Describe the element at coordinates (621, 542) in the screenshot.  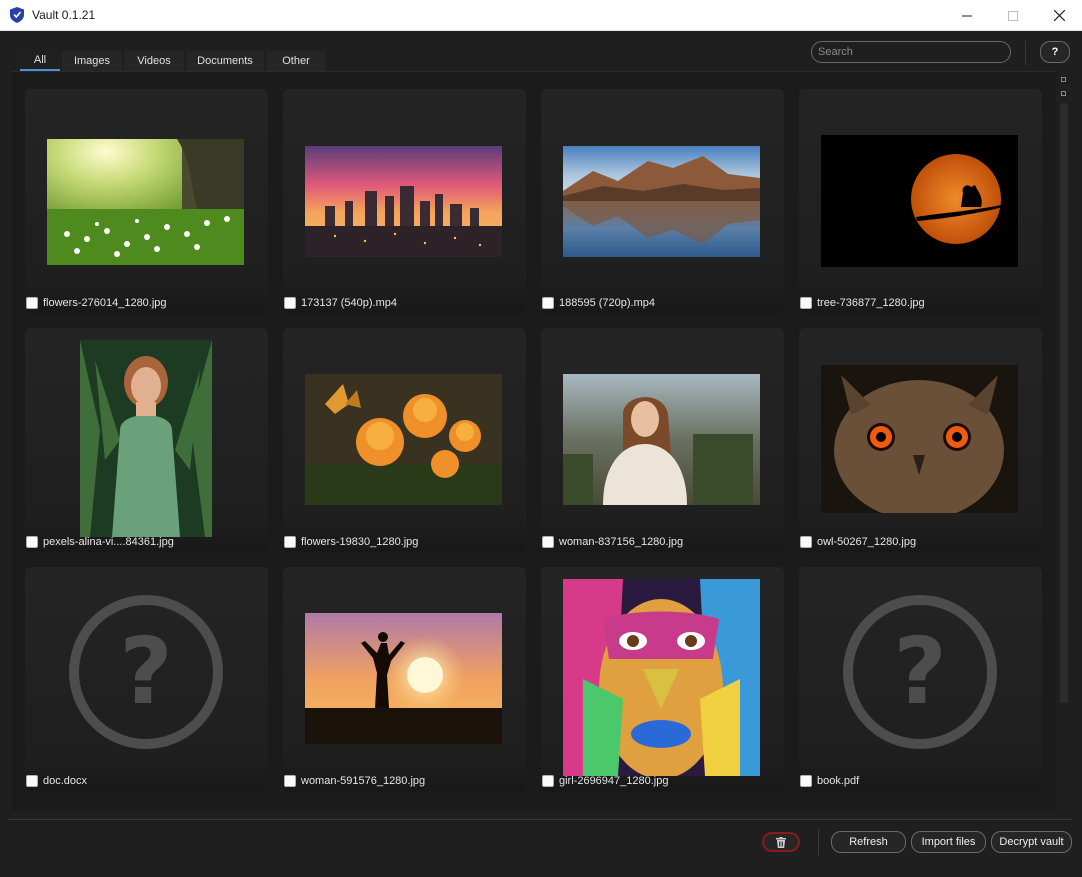
I see `file-name: woman-837156_1280.jpg` at that location.